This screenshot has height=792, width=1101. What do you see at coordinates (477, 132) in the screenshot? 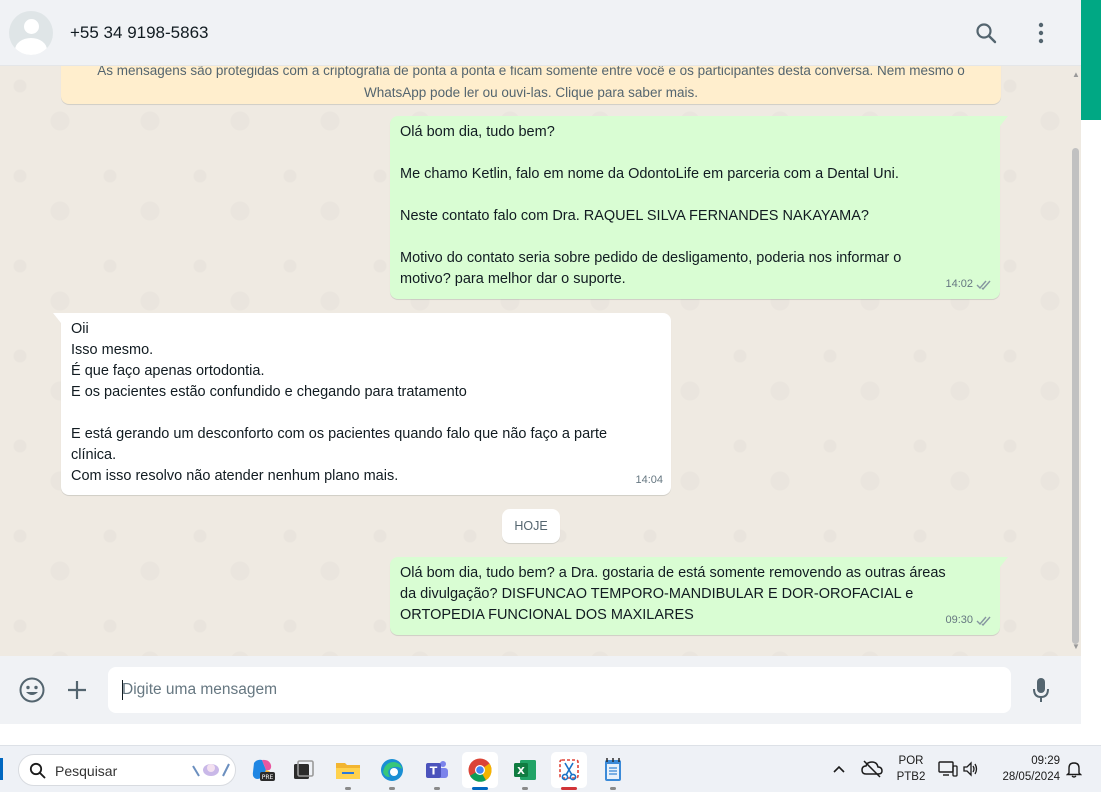
I see `message-text-line: Olá bom dia, tudo bem?` at bounding box center [477, 132].